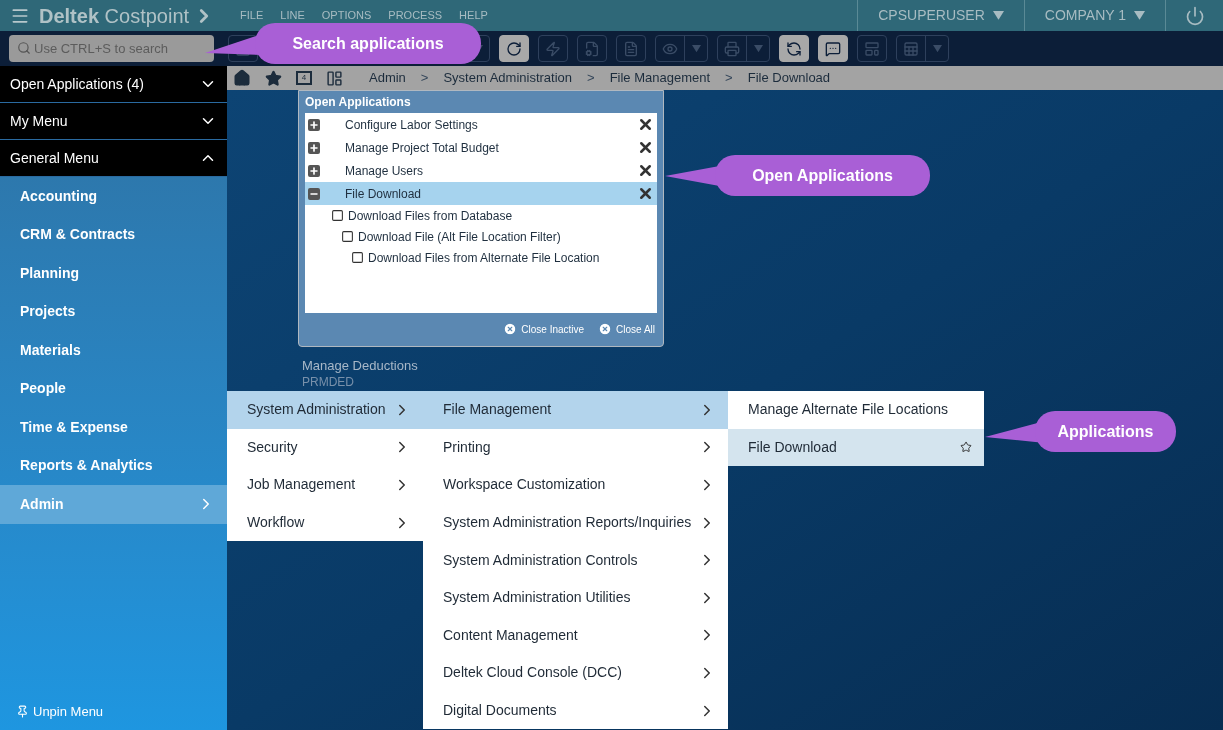 This screenshot has width=1223, height=730. Describe the element at coordinates (358, 102) in the screenshot. I see `panel-title: Open Applications` at that location.